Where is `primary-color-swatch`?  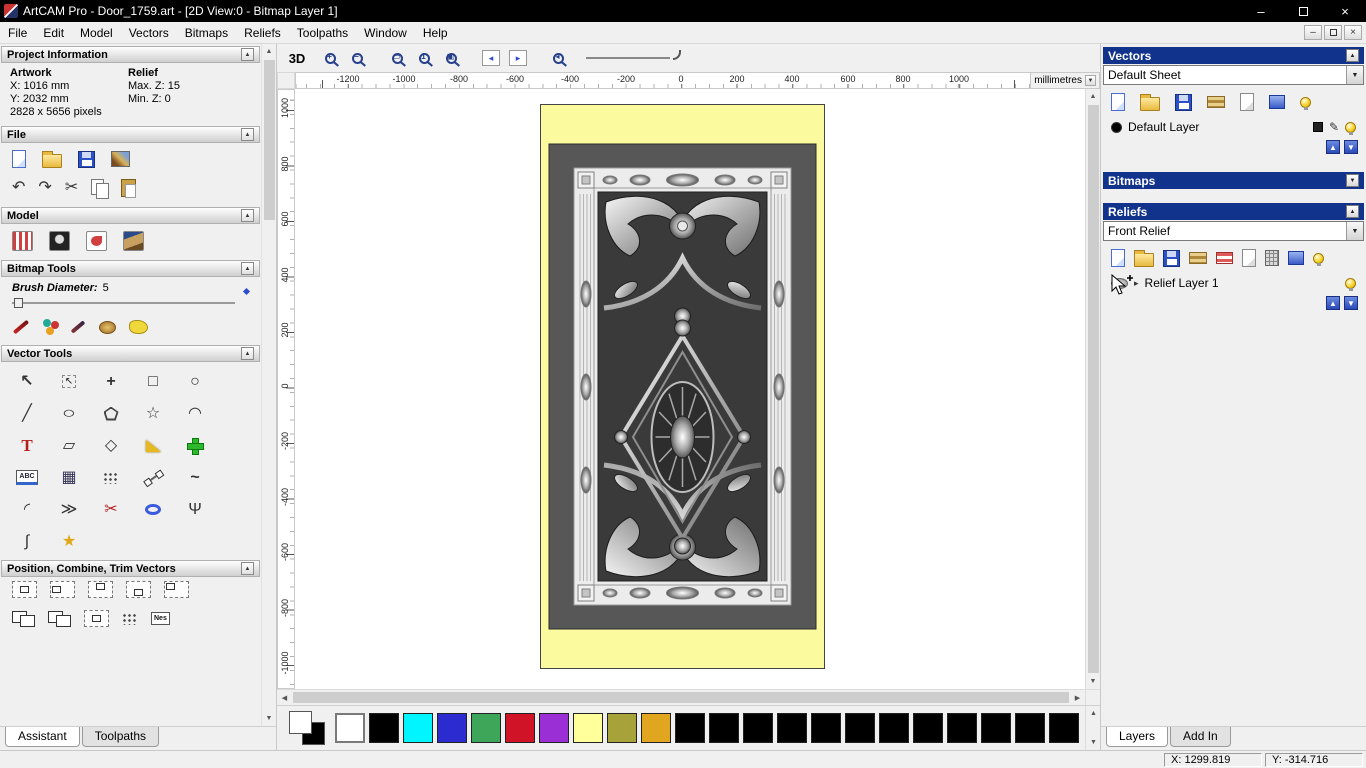 primary-color-swatch is located at coordinates (300, 722).